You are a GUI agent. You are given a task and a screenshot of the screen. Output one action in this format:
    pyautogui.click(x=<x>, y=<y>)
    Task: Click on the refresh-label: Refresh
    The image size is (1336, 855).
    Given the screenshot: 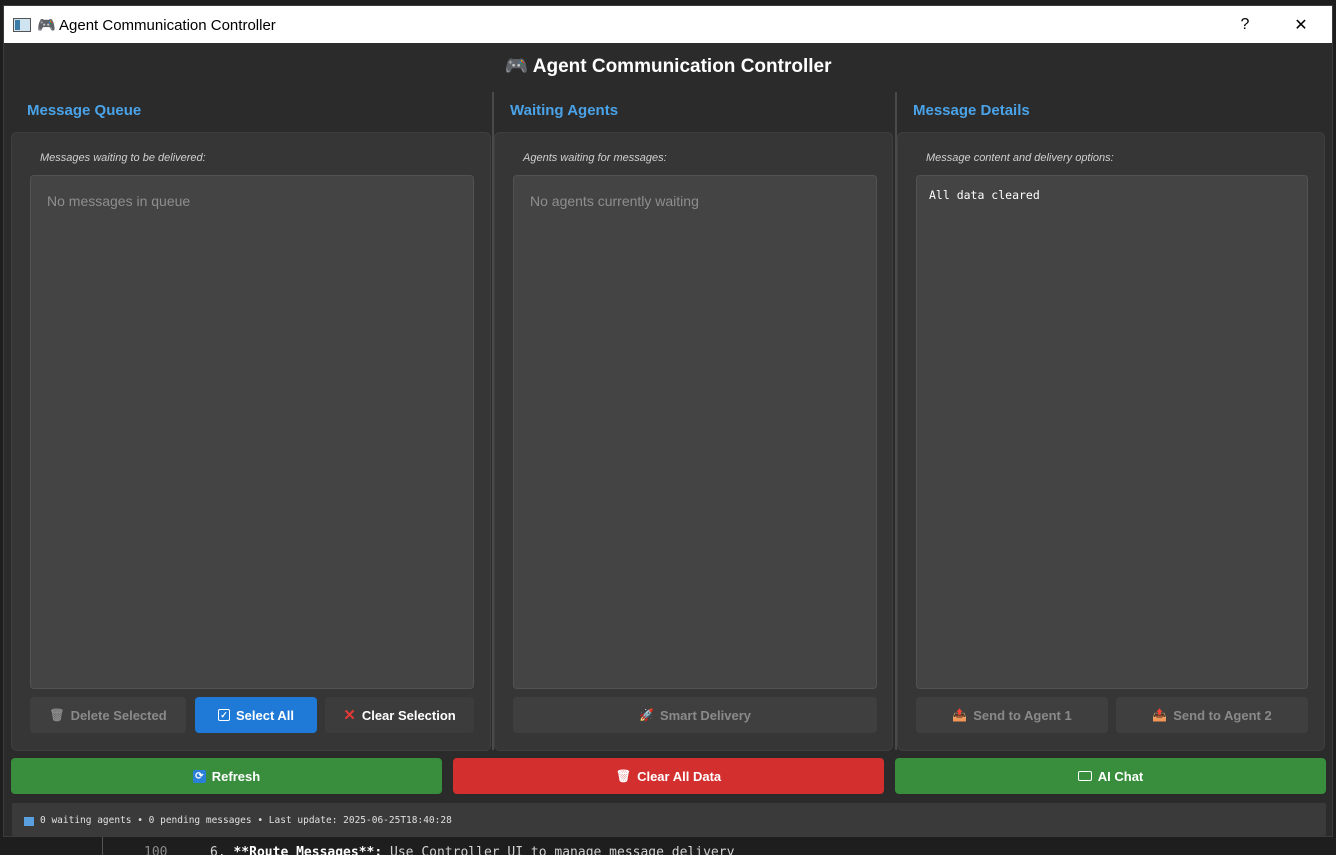 What is the action you would take?
    pyautogui.click(x=236, y=776)
    